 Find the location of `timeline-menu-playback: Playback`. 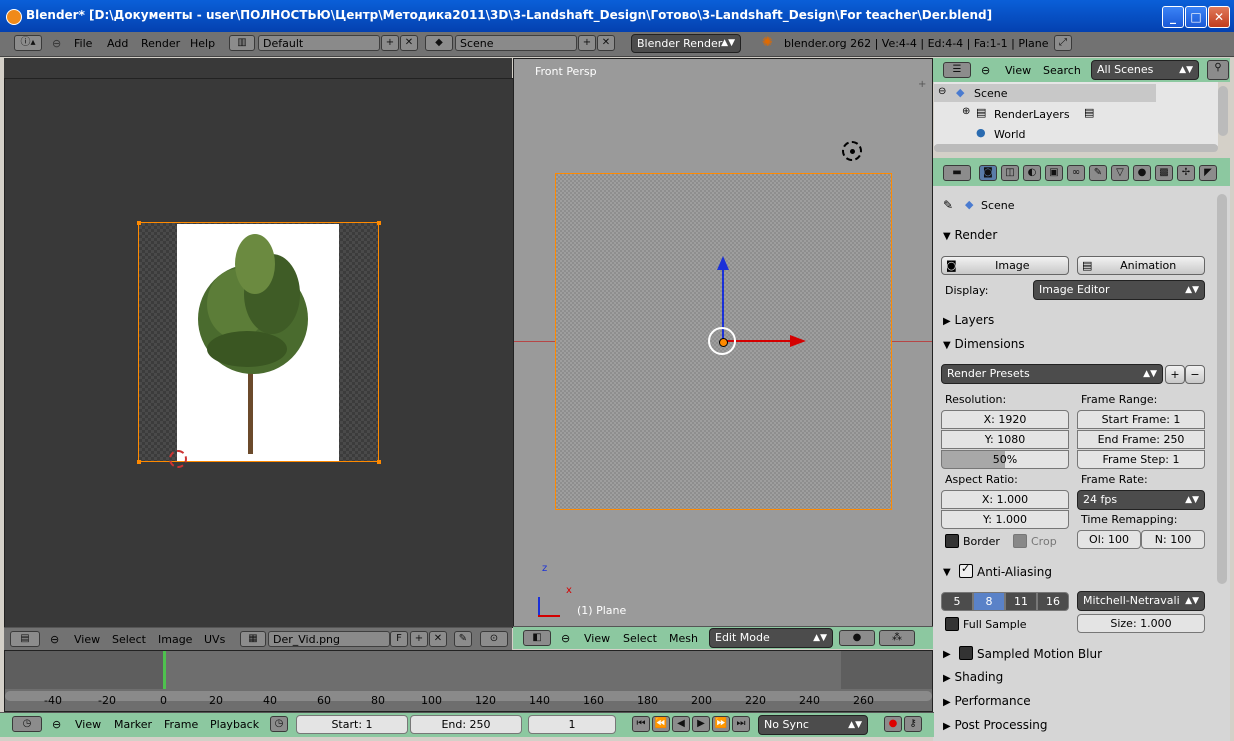

timeline-menu-playback: Playback is located at coordinates (234, 724).